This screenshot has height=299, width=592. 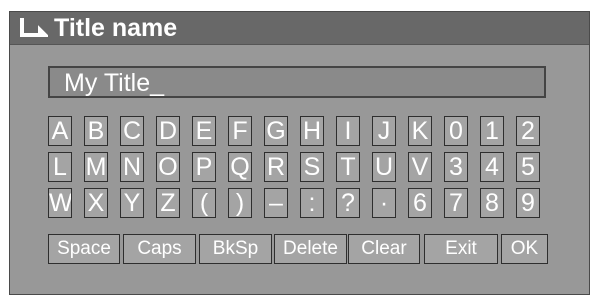 What do you see at coordinates (60, 167) in the screenshot?
I see `key-l: L` at bounding box center [60, 167].